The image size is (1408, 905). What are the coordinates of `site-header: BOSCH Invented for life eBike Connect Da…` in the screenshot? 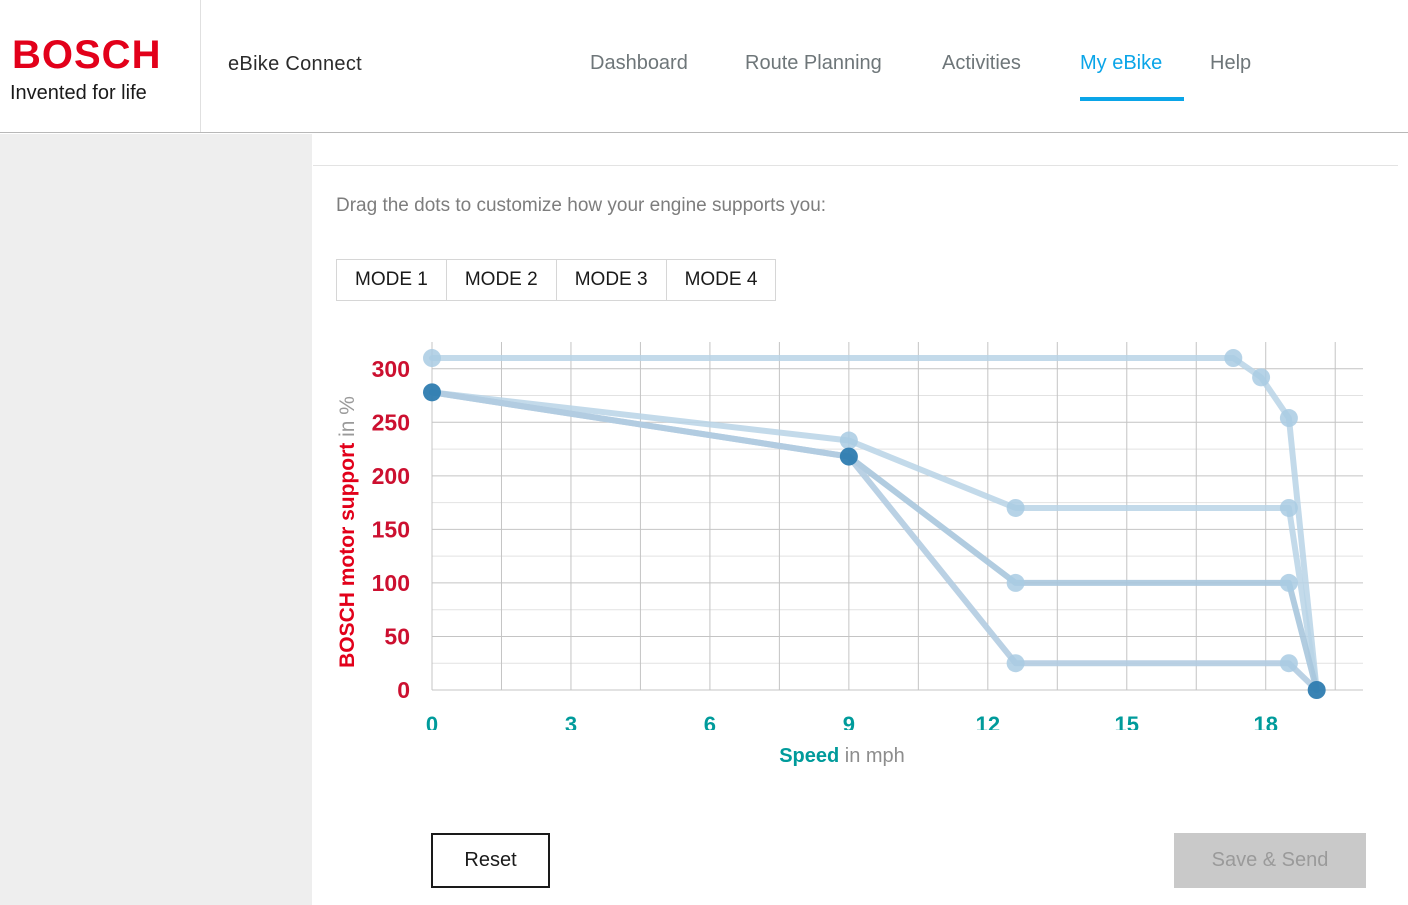 It's located at (704, 66).